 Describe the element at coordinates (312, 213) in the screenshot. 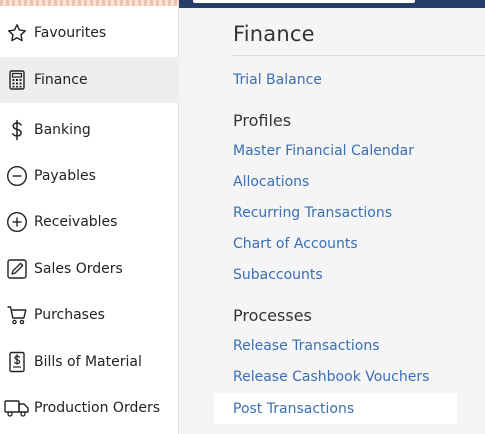

I see `link-recurring-transactions: Recurring Transactions` at that location.